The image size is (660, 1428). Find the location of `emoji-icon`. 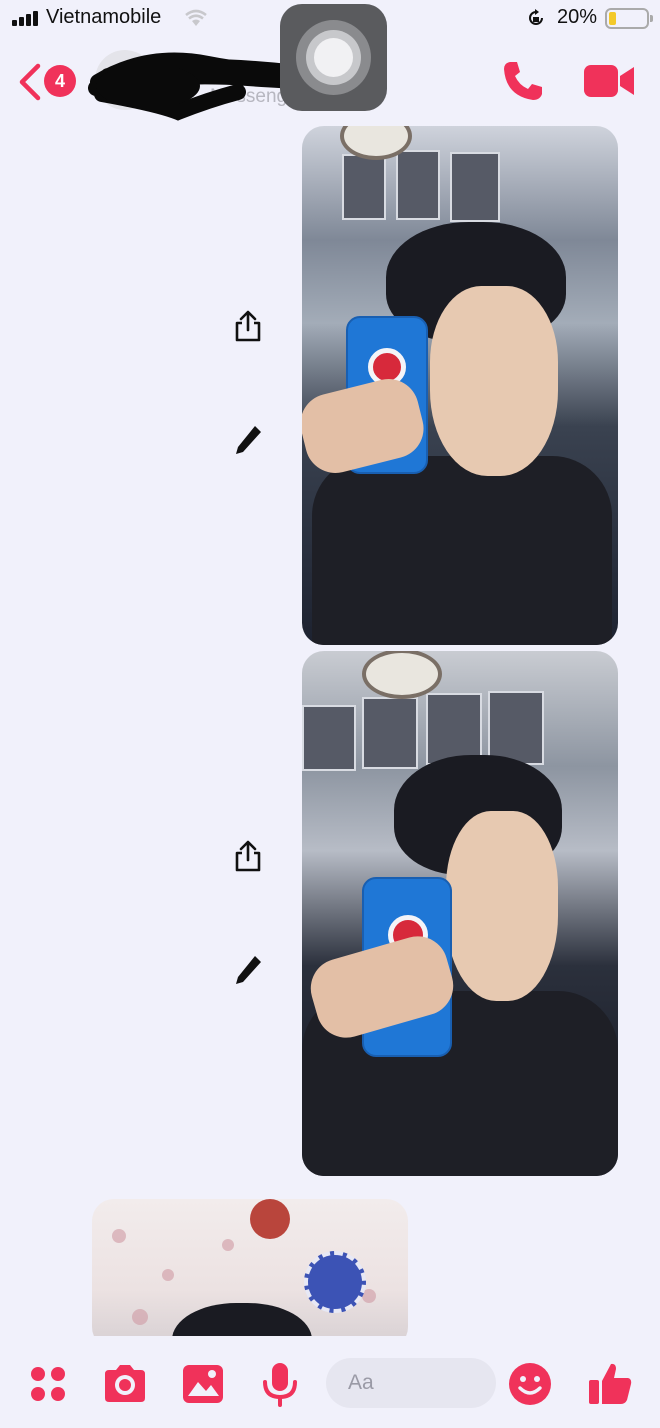

emoji-icon is located at coordinates (530, 1384).